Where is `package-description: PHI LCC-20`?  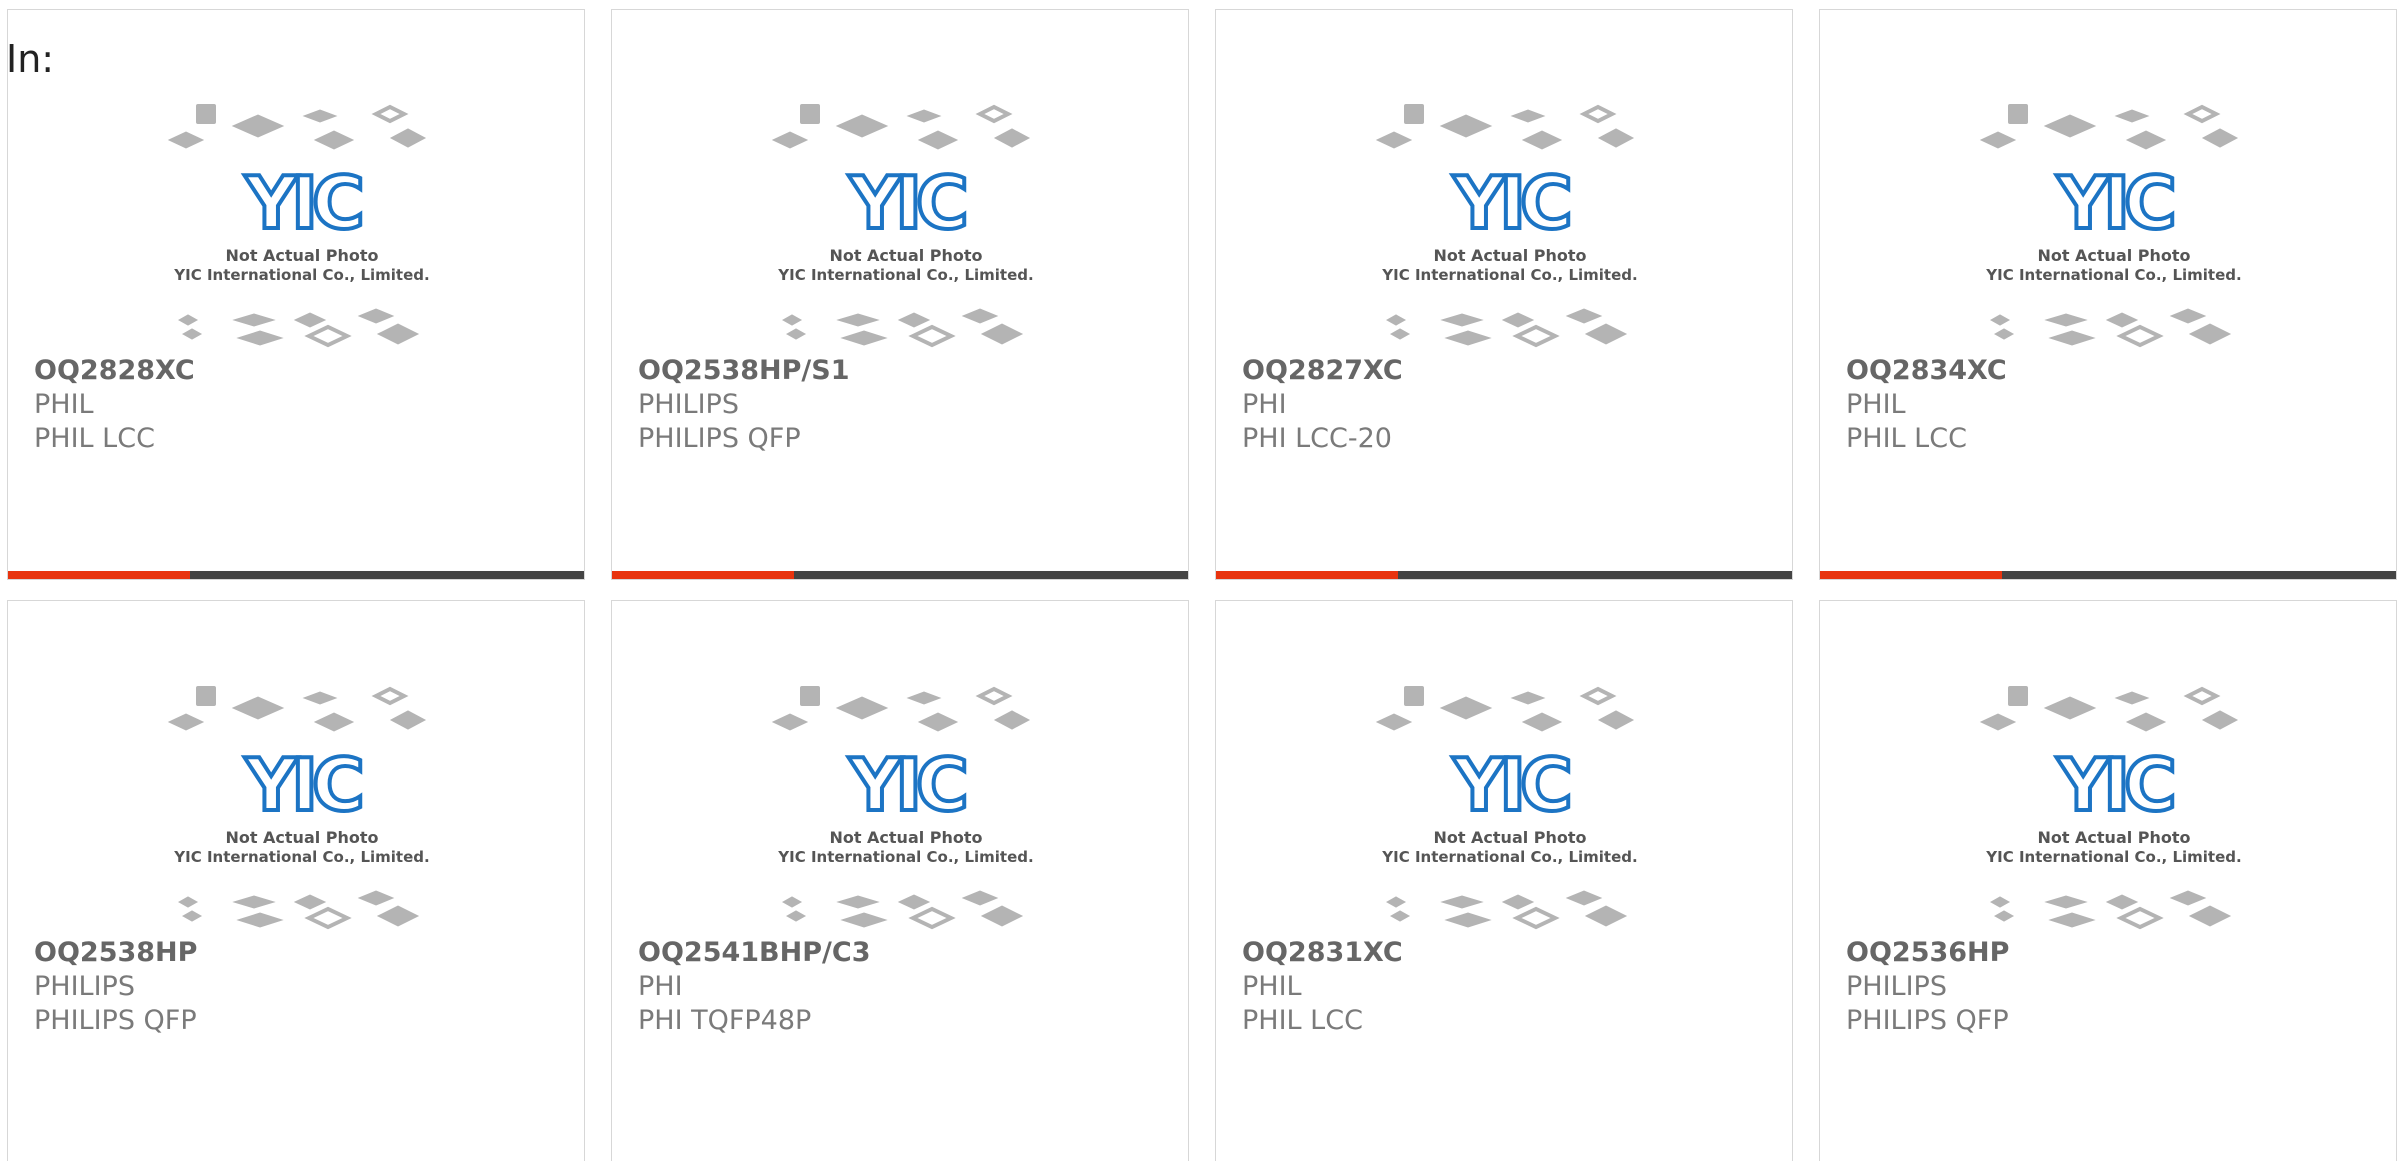 package-description: PHI LCC-20 is located at coordinates (1317, 438).